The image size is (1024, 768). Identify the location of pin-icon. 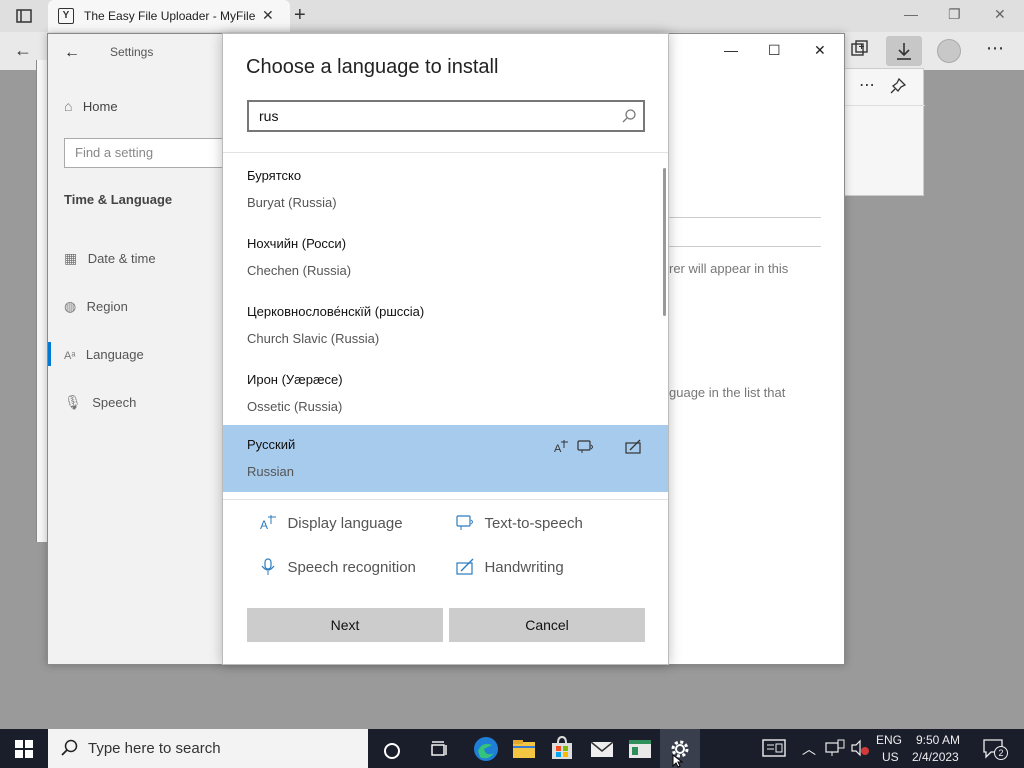
(898, 86).